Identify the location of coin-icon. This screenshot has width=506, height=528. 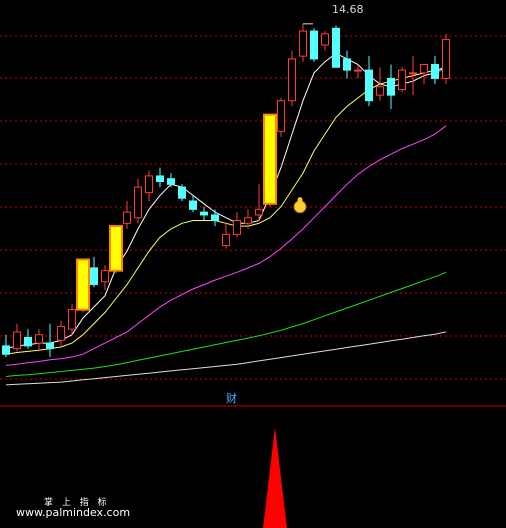
(300, 207).